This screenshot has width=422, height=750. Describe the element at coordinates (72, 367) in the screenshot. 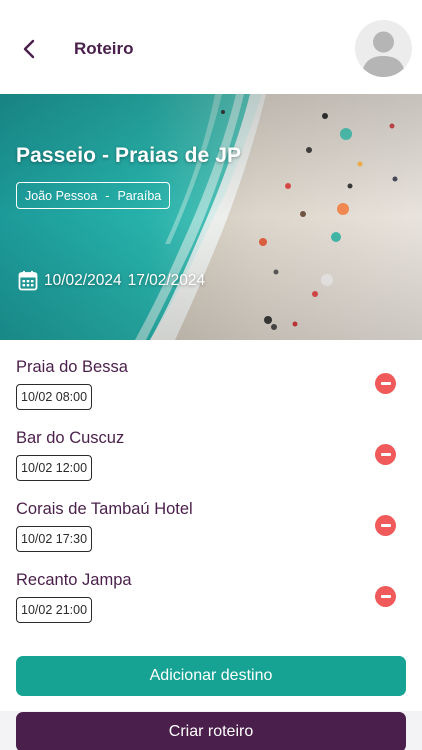

I see `destination-name: Praia do Bessa` at that location.